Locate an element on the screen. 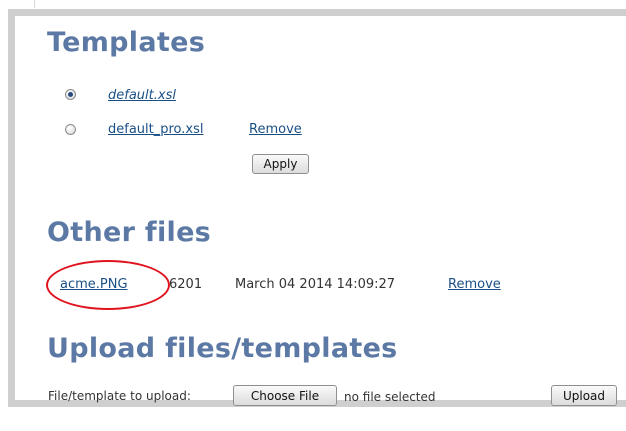  other-files-heading: Other files is located at coordinates (129, 232).